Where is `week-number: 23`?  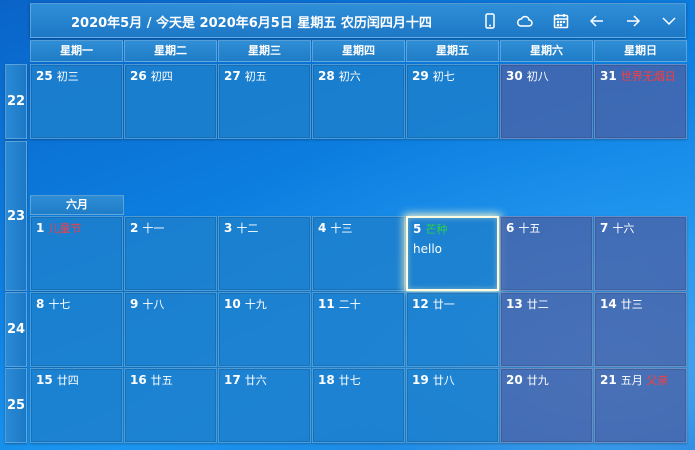 week-number: 23 is located at coordinates (16, 216).